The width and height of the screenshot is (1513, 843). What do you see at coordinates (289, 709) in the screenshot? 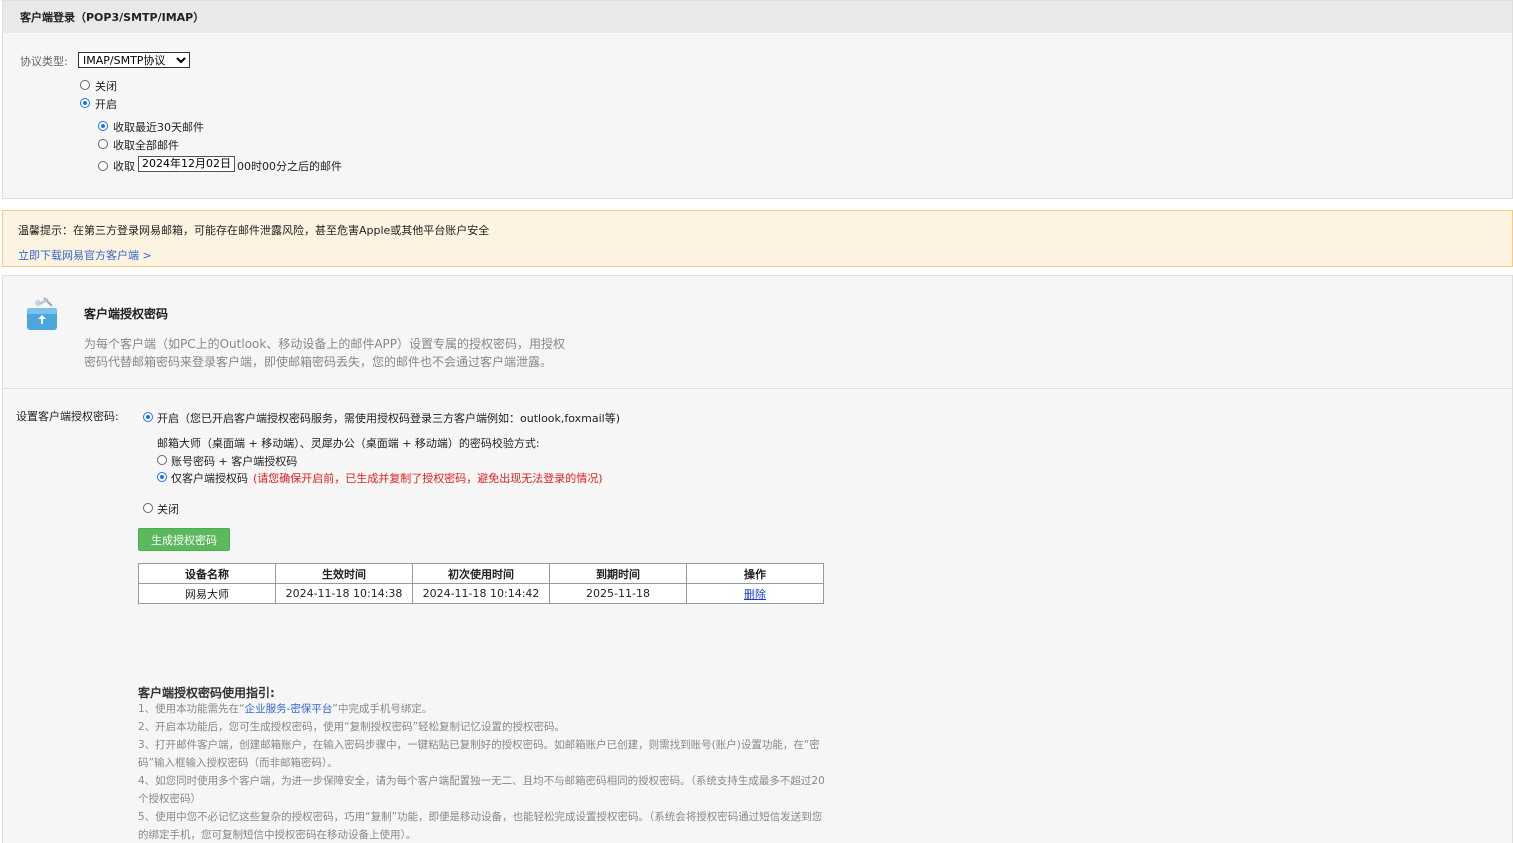
I see `security-platform-link: 企业服务-密保平台` at bounding box center [289, 709].